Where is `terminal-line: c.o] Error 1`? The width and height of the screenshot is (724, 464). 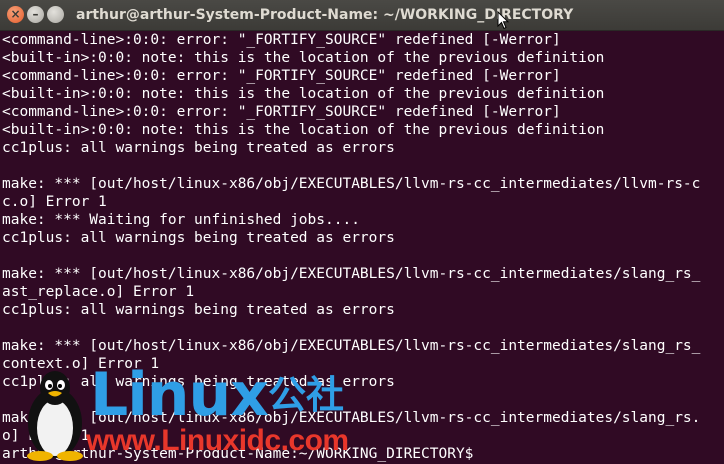 terminal-line: c.o] Error 1 is located at coordinates (54, 202).